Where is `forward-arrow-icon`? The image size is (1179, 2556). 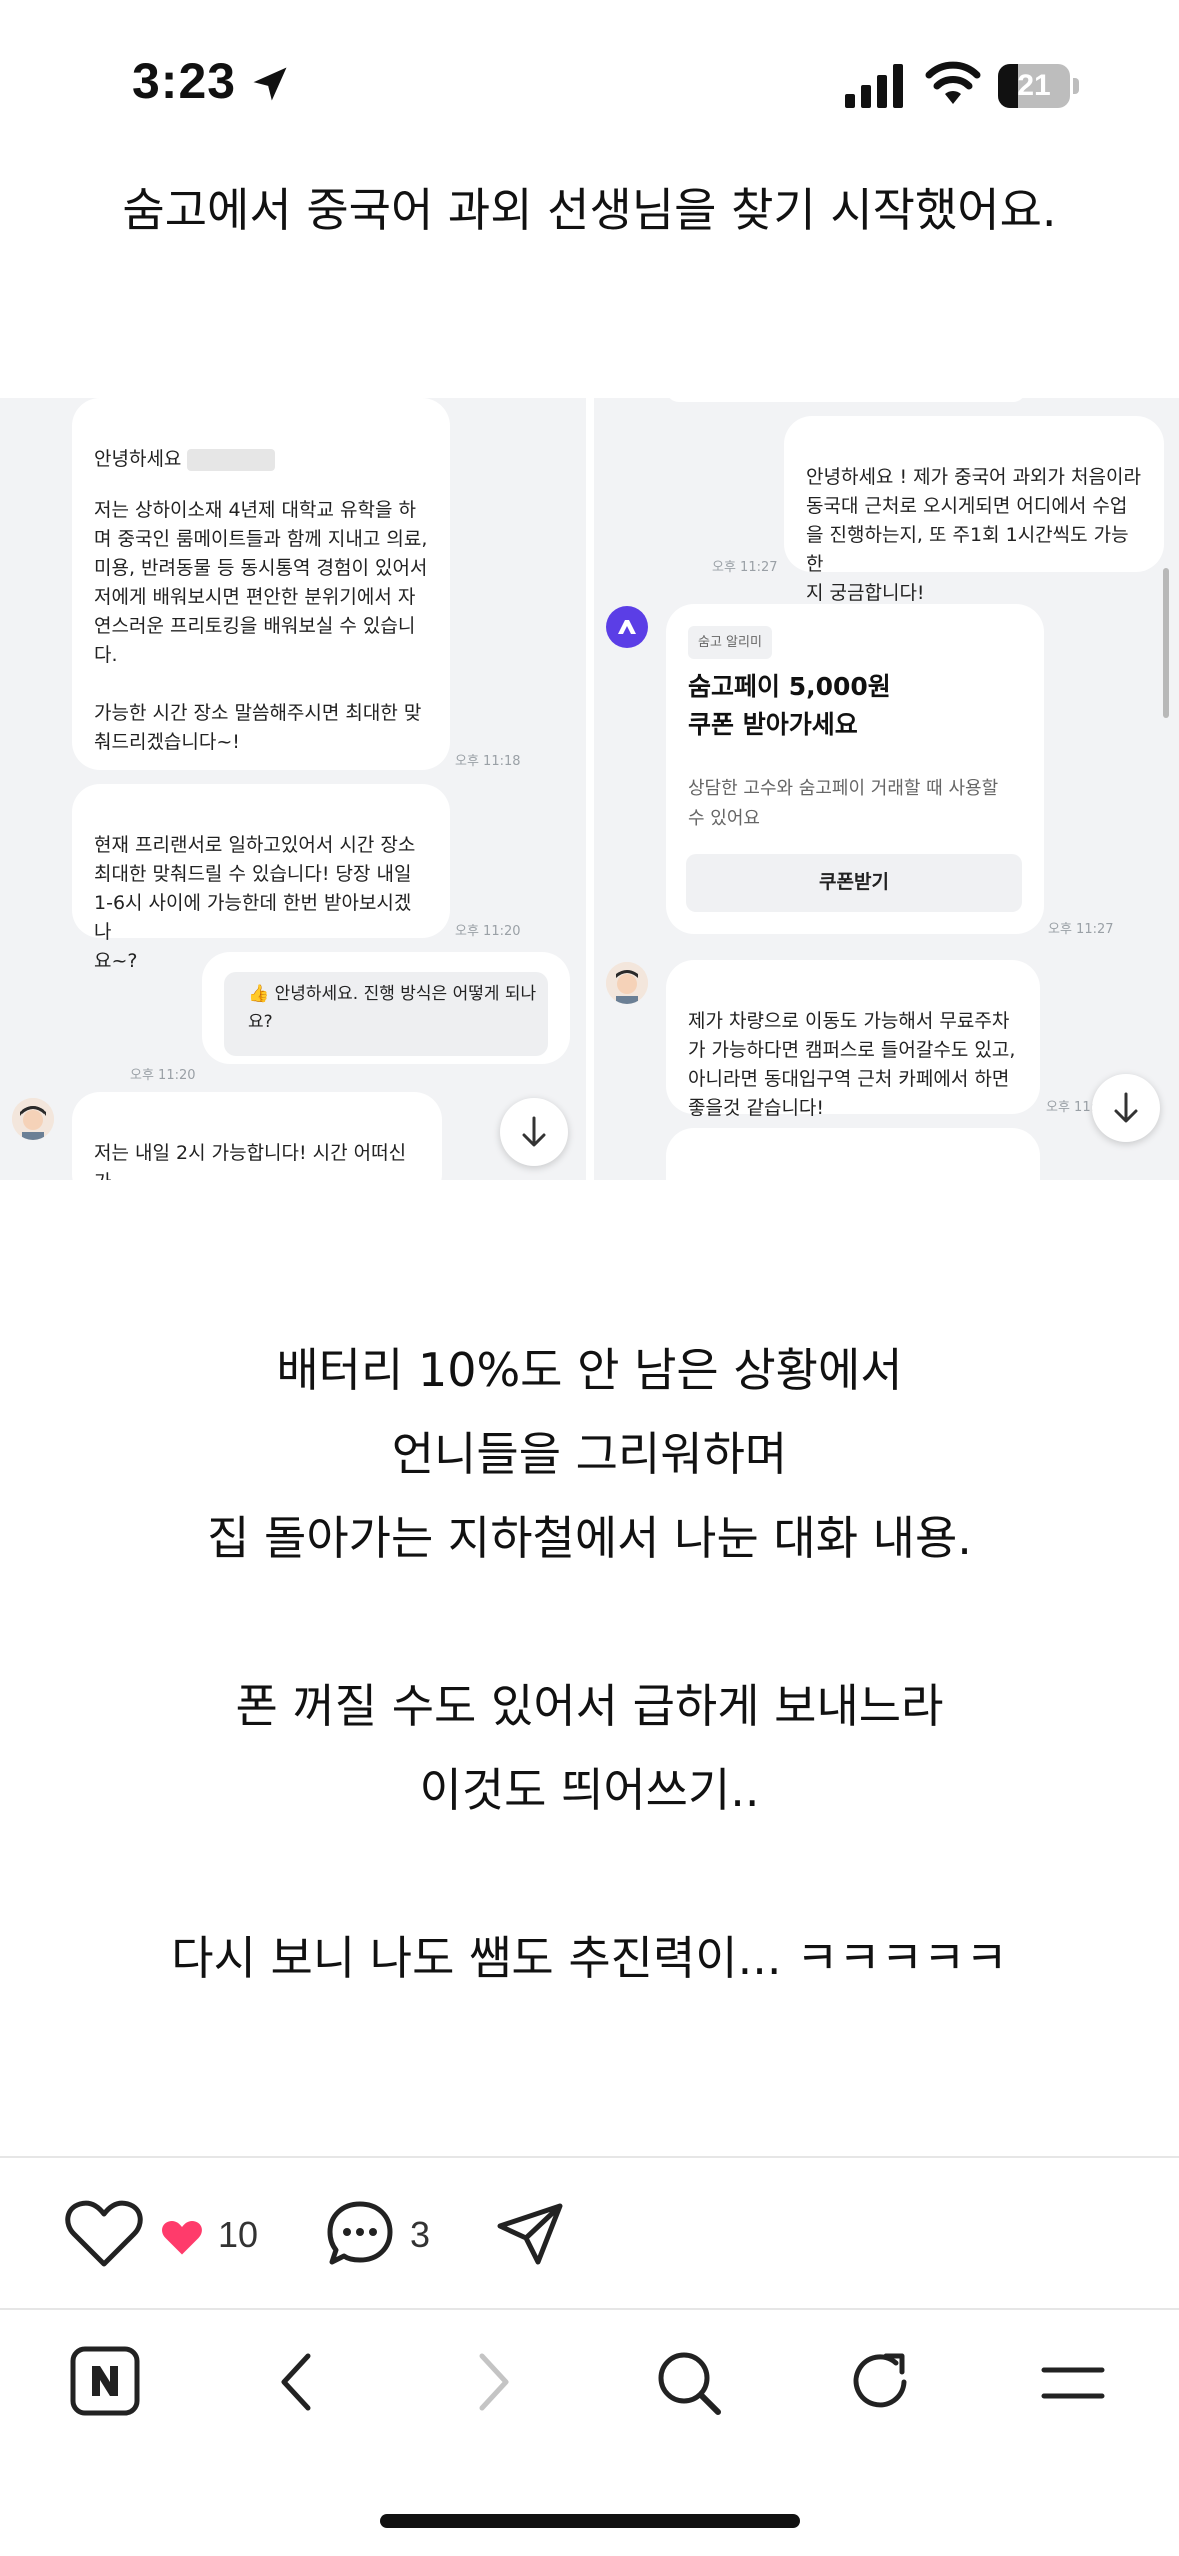
forward-arrow-icon is located at coordinates (494, 2382).